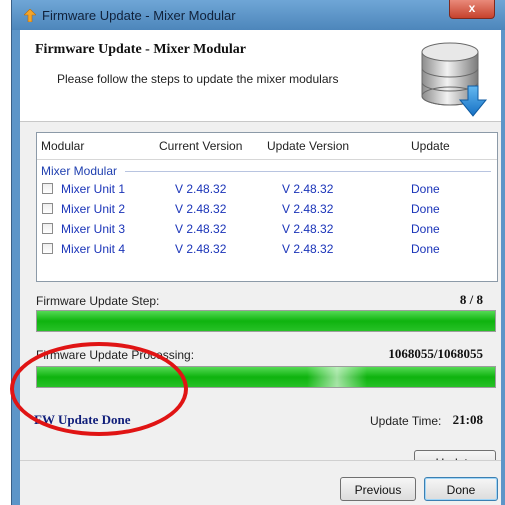 This screenshot has height=505, width=505. Describe the element at coordinates (30, 15) in the screenshot. I see `app-icon` at that location.